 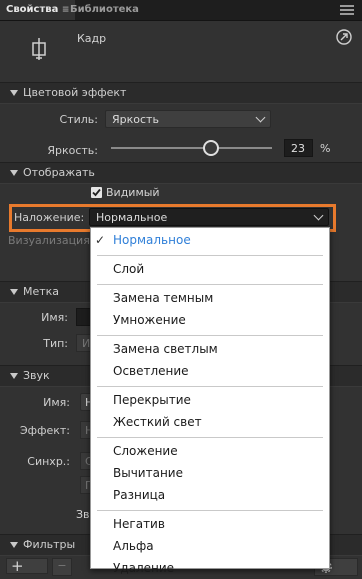 I want to click on tab-properties-label: Свойства, so click(x=32, y=9).